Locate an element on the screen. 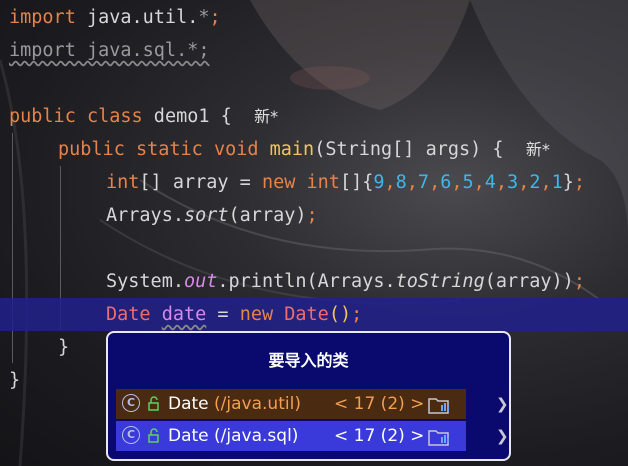 This screenshot has height=466, width=628. import-option-java-util: C Date (/java.util) < 17 (2) > is located at coordinates (291, 404).